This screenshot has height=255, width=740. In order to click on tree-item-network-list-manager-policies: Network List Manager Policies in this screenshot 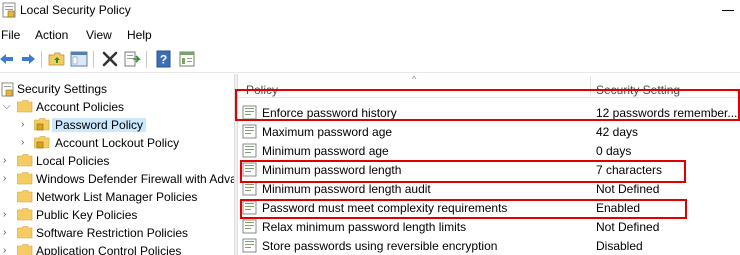, I will do `click(117, 197)`.